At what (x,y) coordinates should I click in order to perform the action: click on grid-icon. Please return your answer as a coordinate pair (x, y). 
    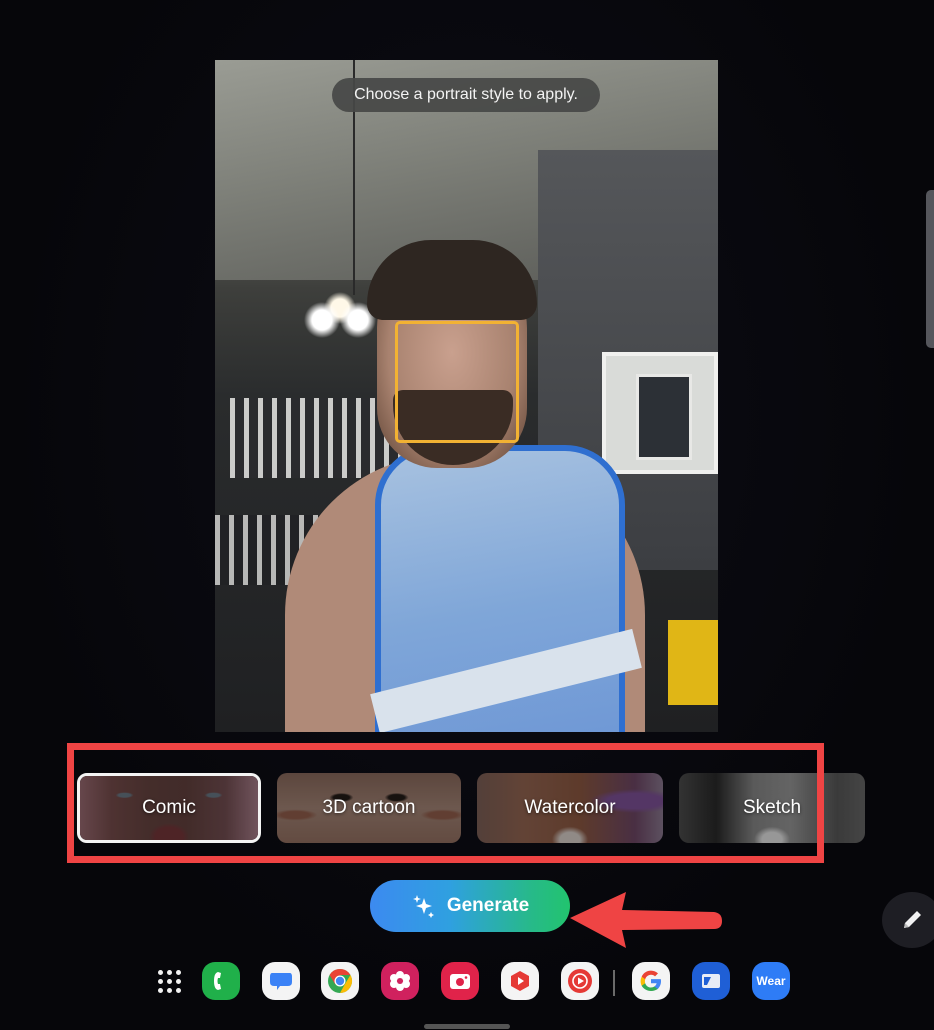
    Looking at the image, I should click on (169, 981).